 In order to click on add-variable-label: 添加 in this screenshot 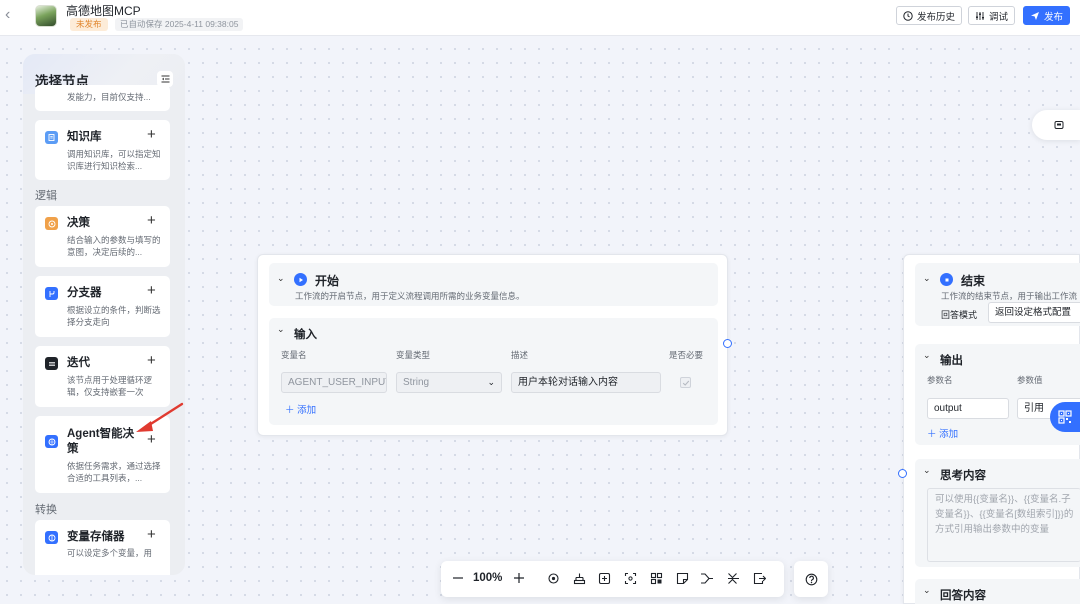, I will do `click(307, 410)`.